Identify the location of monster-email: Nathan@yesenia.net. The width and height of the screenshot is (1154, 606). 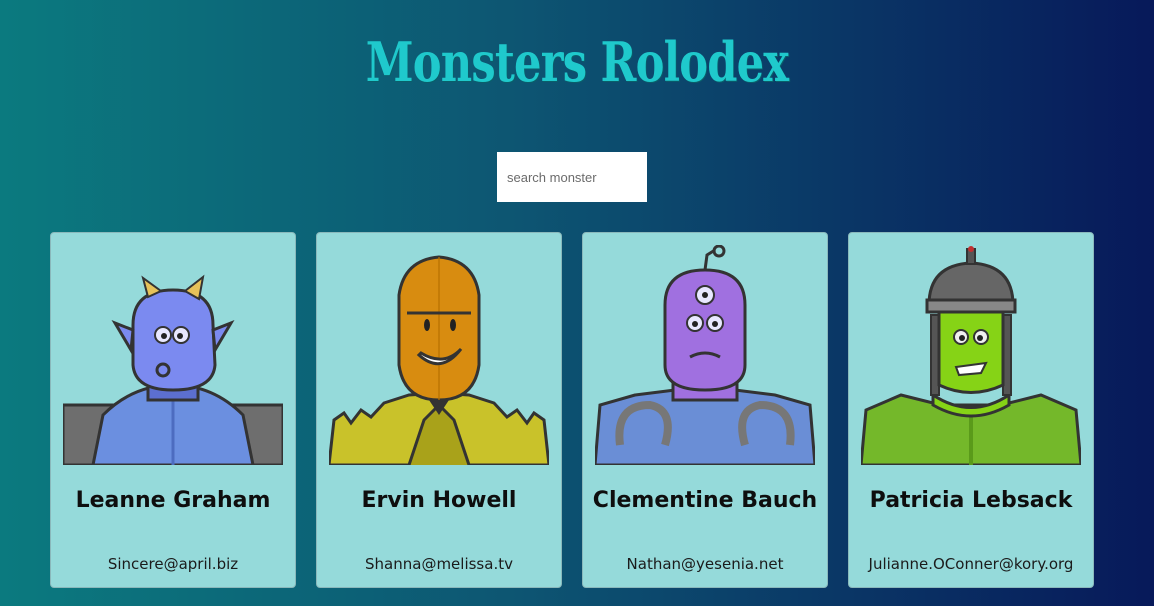
(705, 564).